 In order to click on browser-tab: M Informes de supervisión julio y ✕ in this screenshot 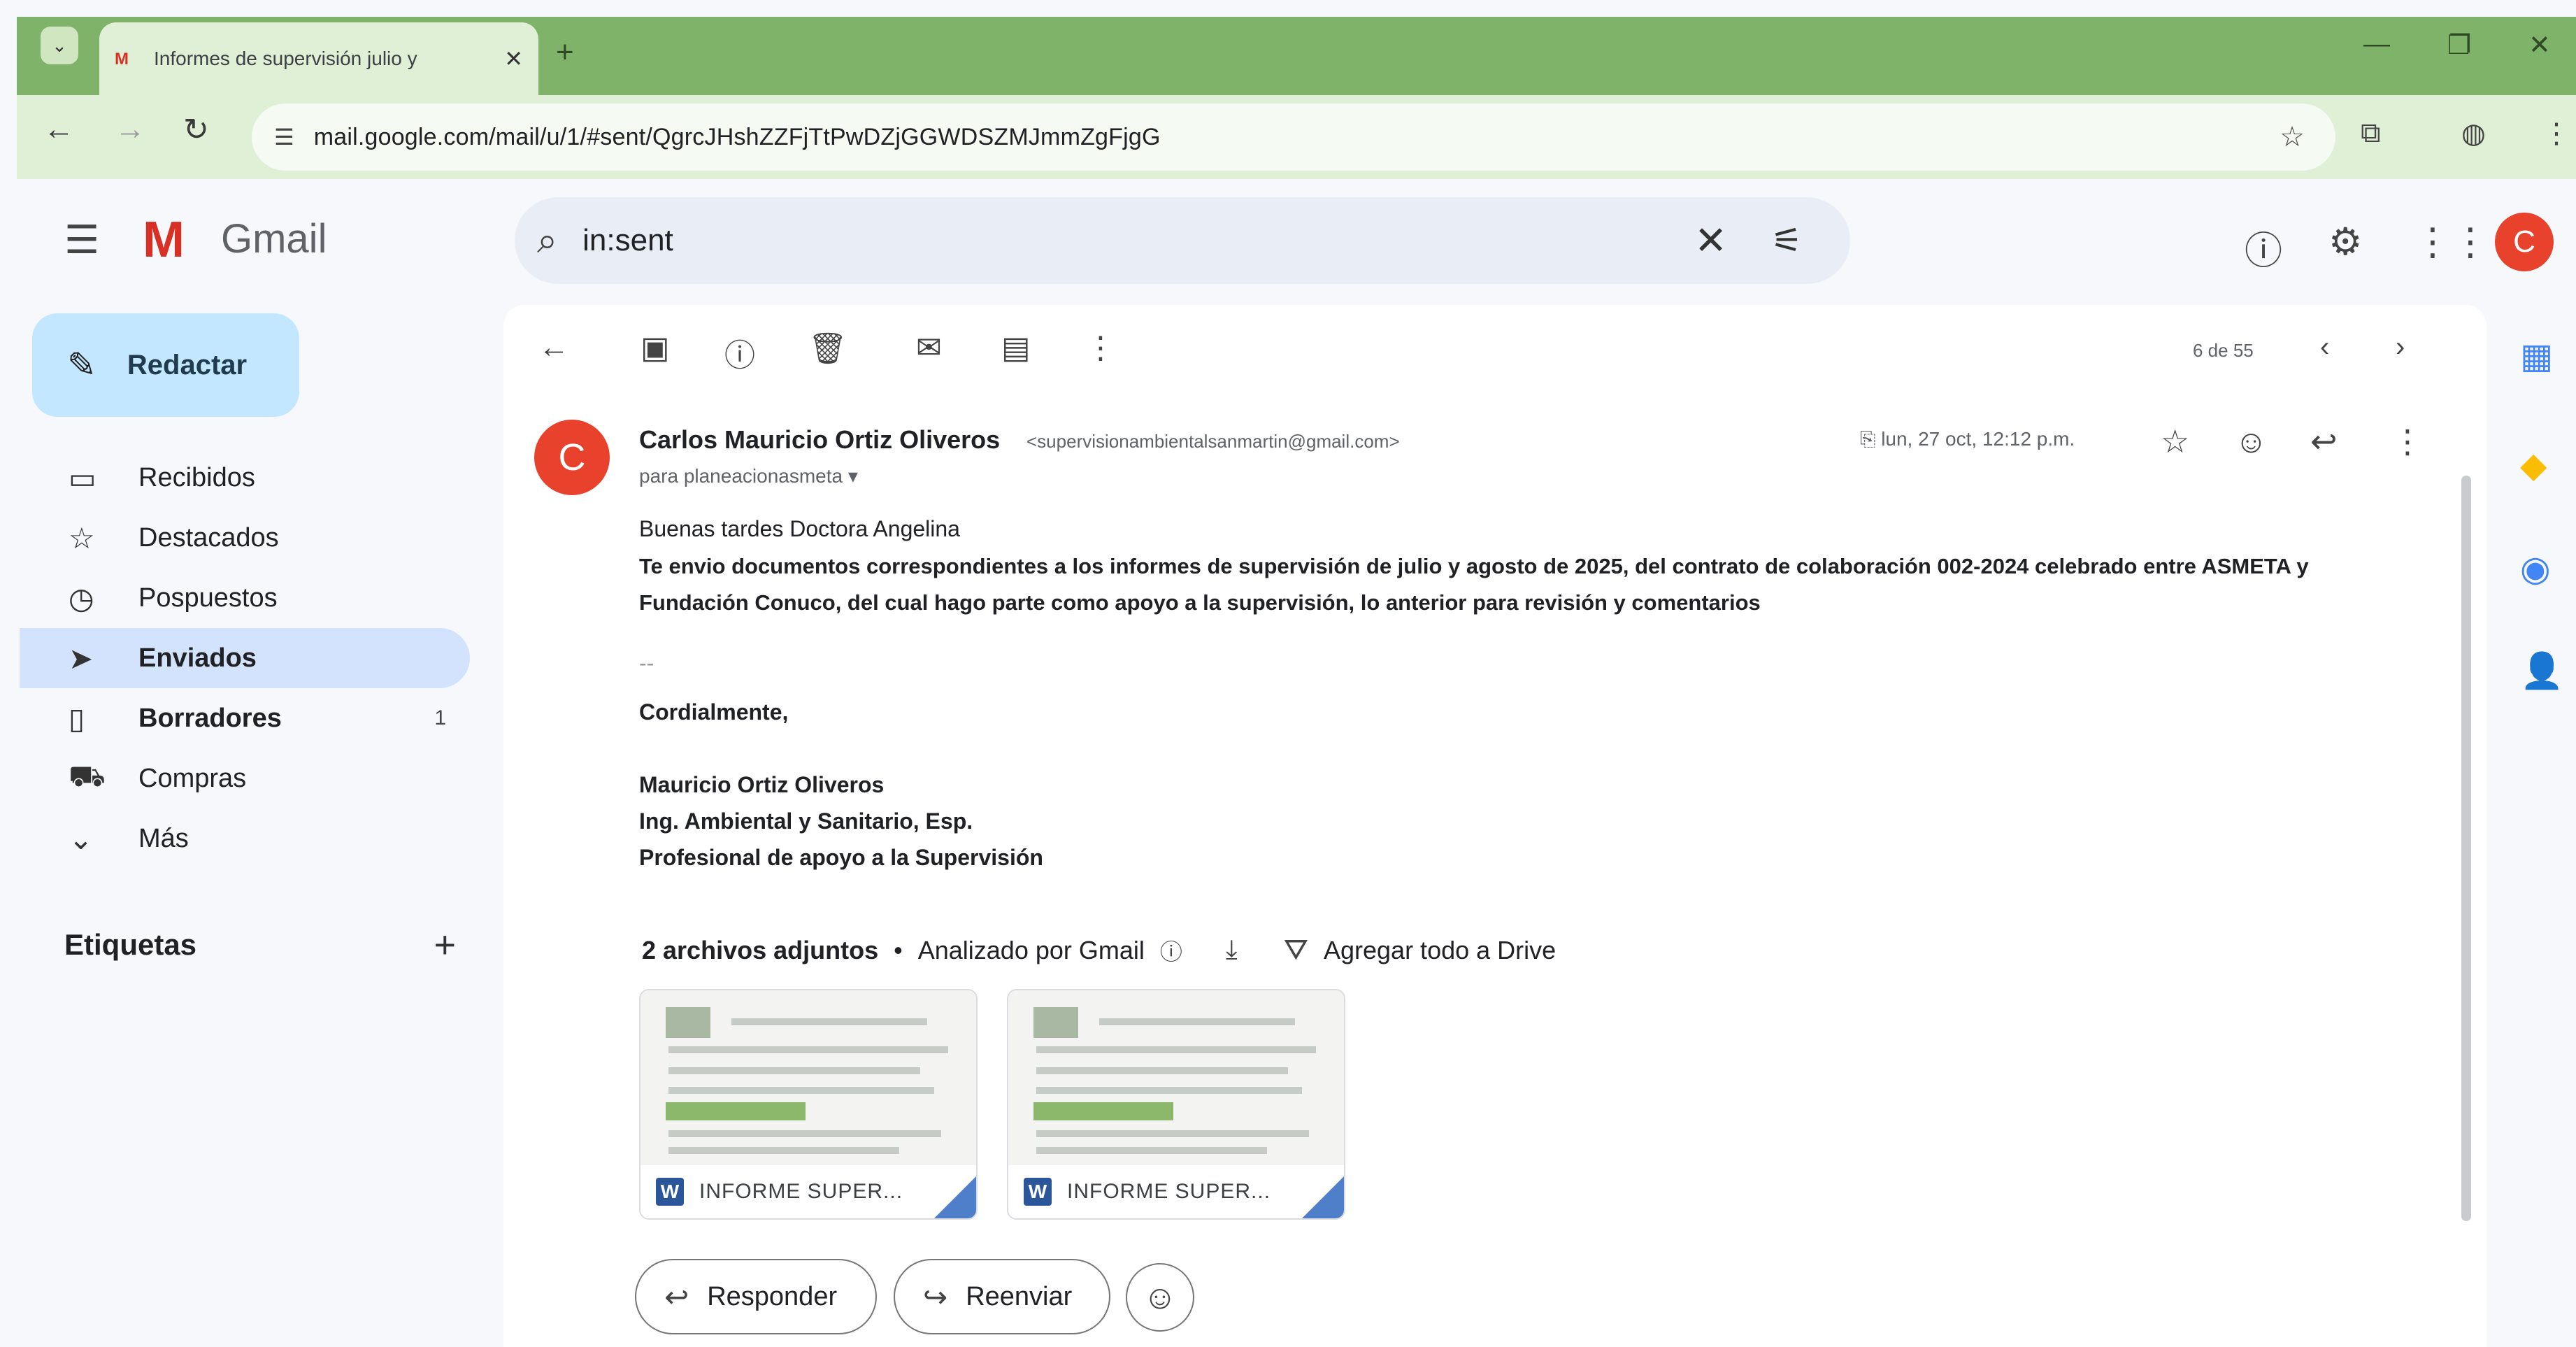, I will do `click(318, 58)`.